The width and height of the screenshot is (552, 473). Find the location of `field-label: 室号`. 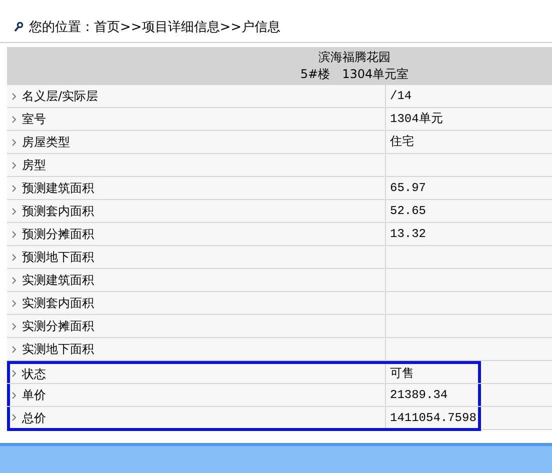

field-label: 室号 is located at coordinates (34, 119).